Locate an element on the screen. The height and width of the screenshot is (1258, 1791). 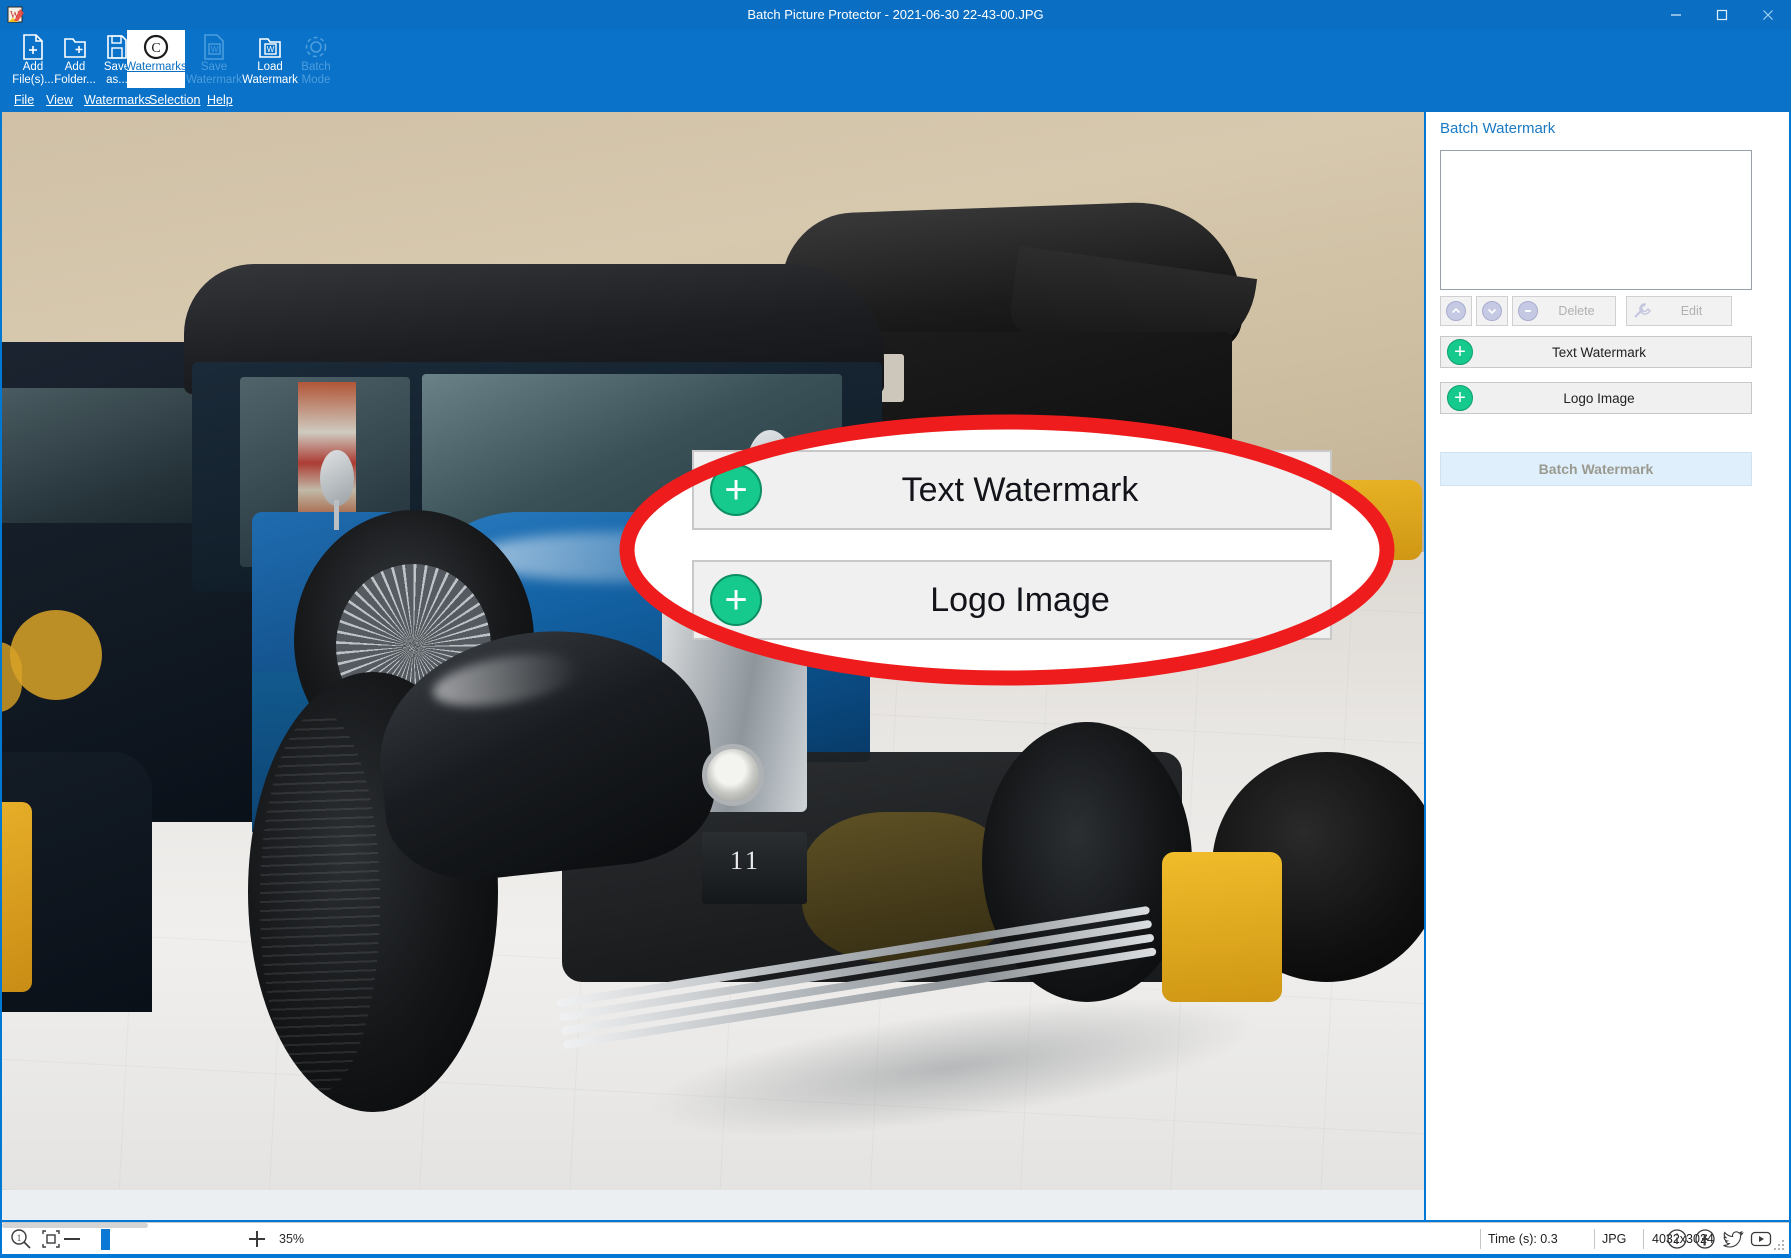
svg-text: C is located at coordinates (155, 48).